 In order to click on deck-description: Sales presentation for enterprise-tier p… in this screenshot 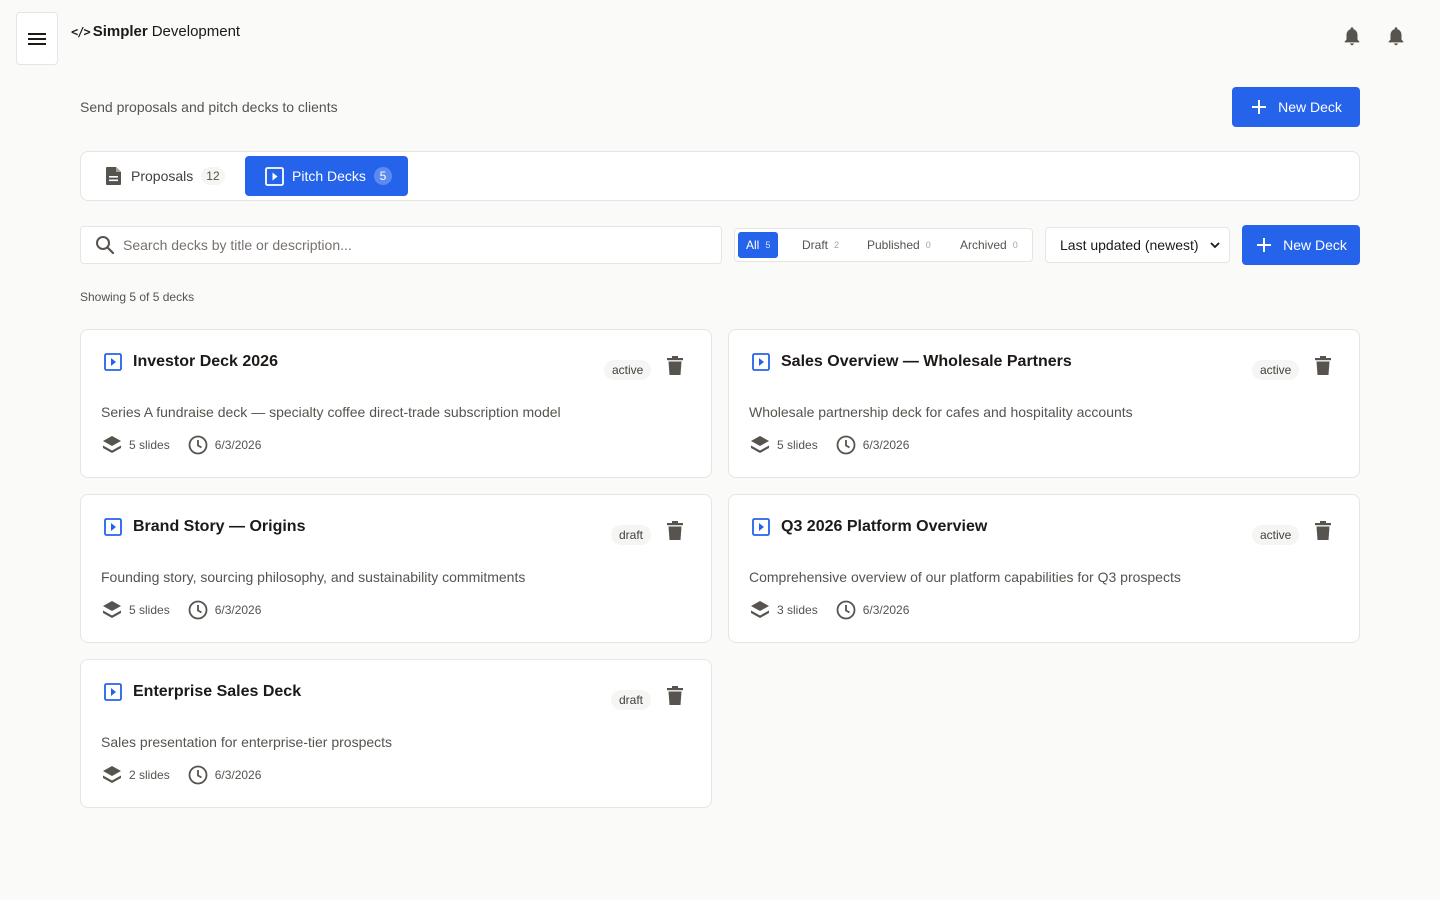, I will do `click(247, 742)`.